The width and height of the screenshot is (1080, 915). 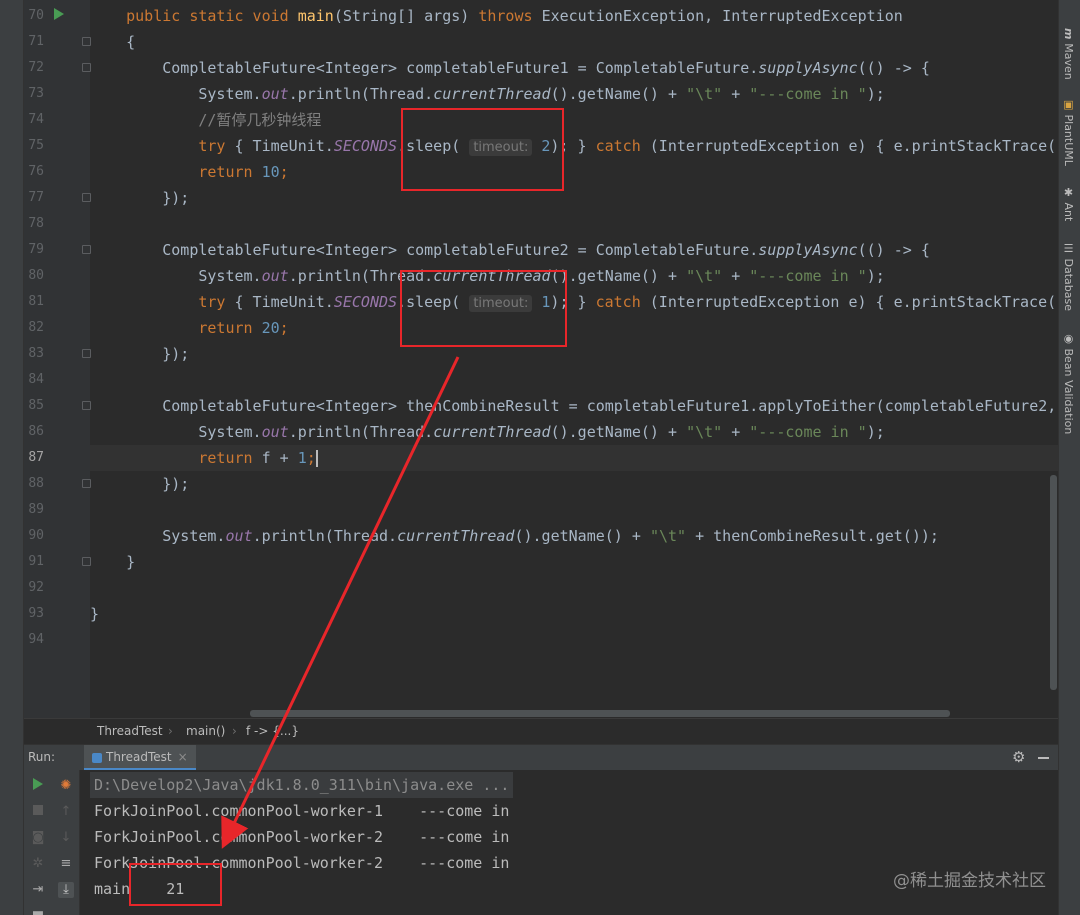 I want to click on watermark: @稀土掘金技术社区, so click(x=969, y=881).